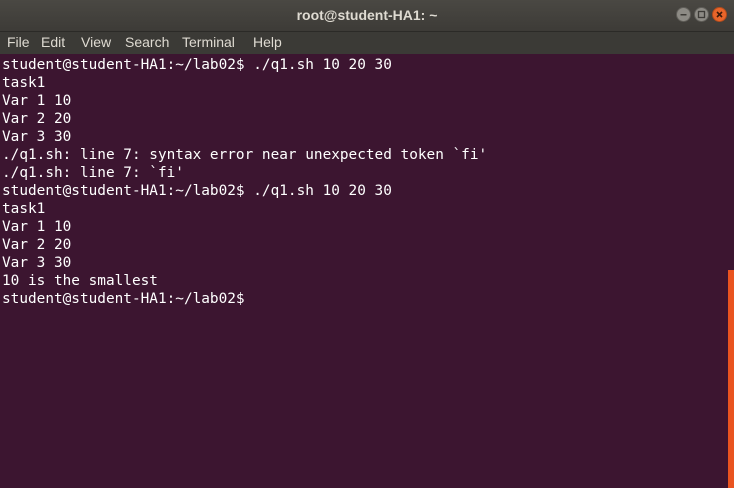 The width and height of the screenshot is (734, 488). I want to click on close-button, so click(719, 14).